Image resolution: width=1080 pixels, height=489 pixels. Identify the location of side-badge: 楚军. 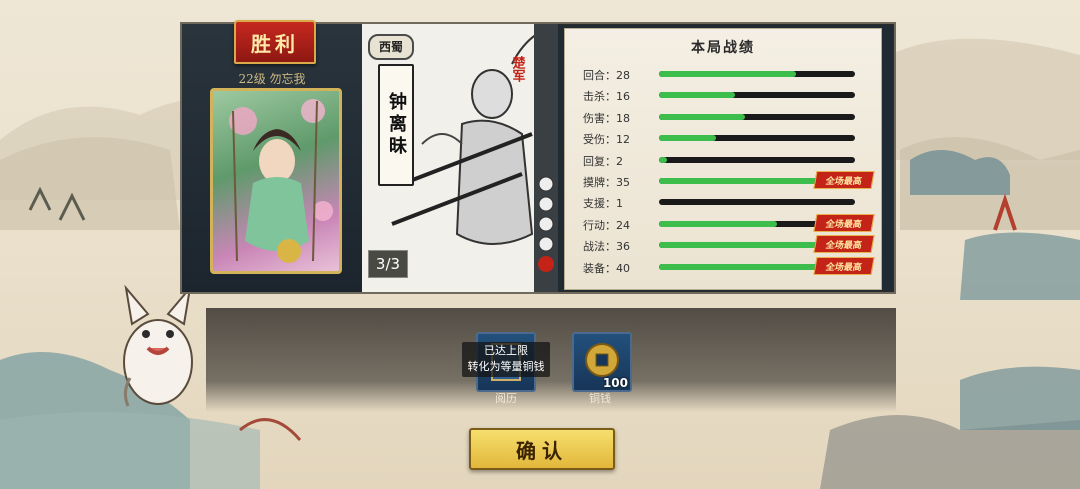
(517, 69).